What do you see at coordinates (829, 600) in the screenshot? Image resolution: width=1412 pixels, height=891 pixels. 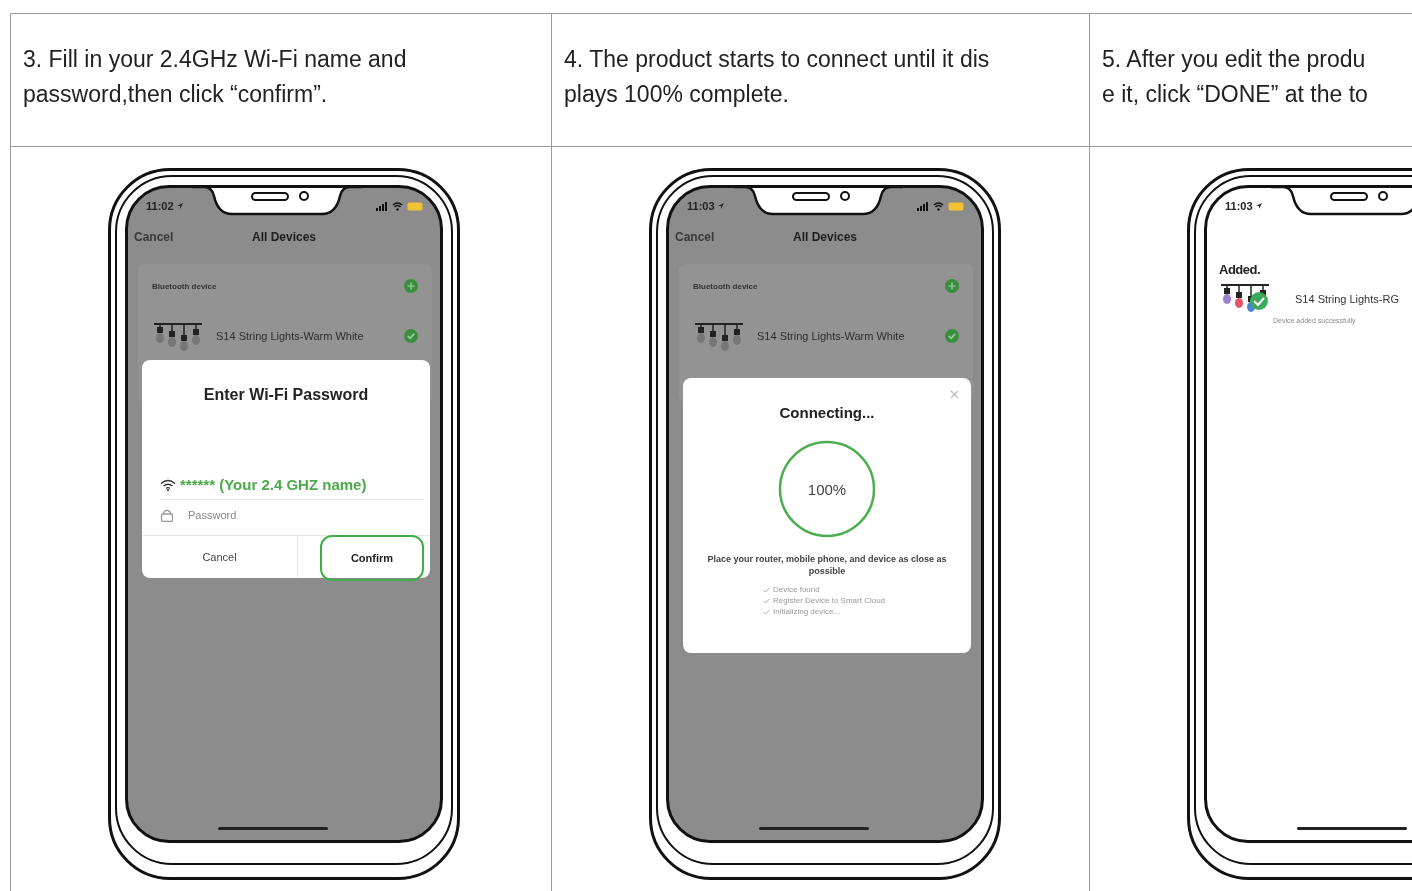 I see `checklist-item: Register Device to Smart Cloud` at bounding box center [829, 600].